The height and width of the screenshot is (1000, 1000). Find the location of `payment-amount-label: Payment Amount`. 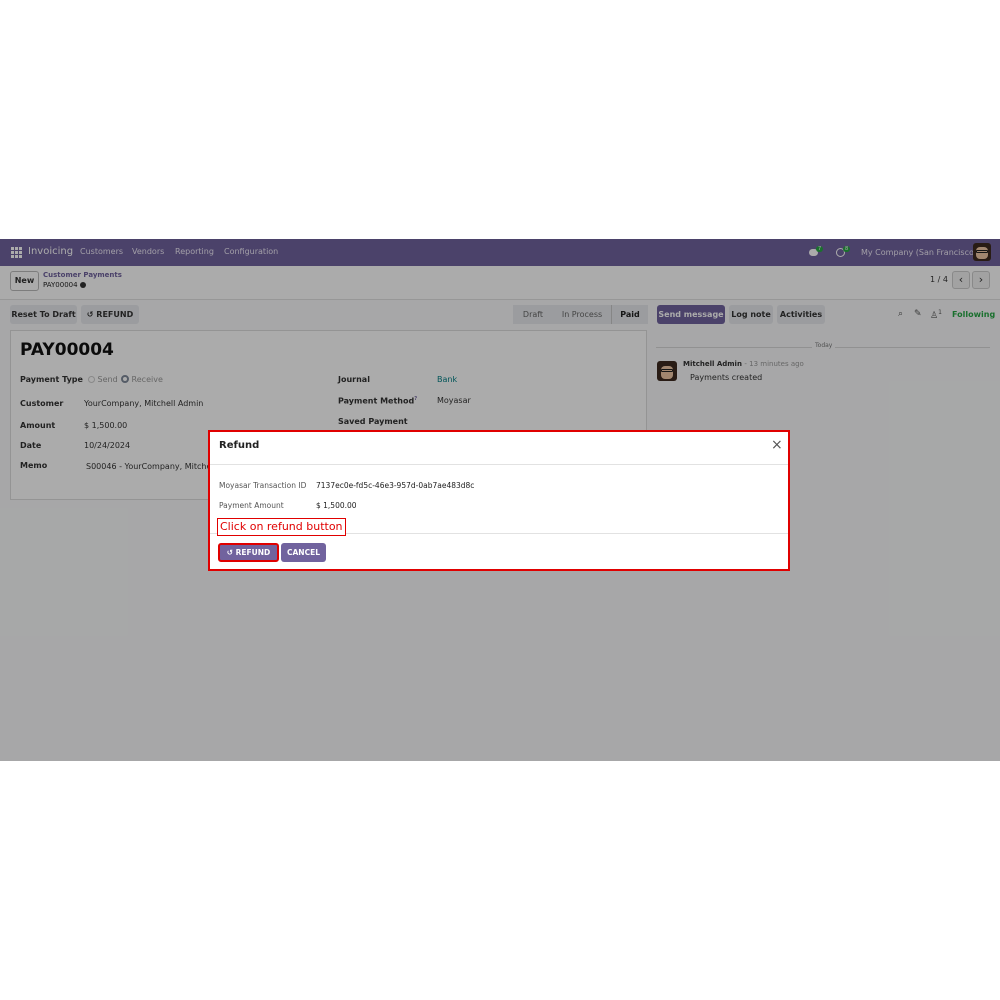

payment-amount-label: Payment Amount is located at coordinates (251, 505).